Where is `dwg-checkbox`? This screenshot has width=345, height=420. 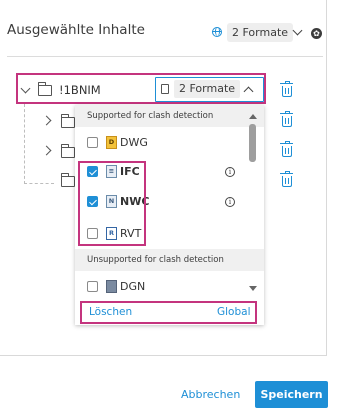 dwg-checkbox is located at coordinates (92, 142).